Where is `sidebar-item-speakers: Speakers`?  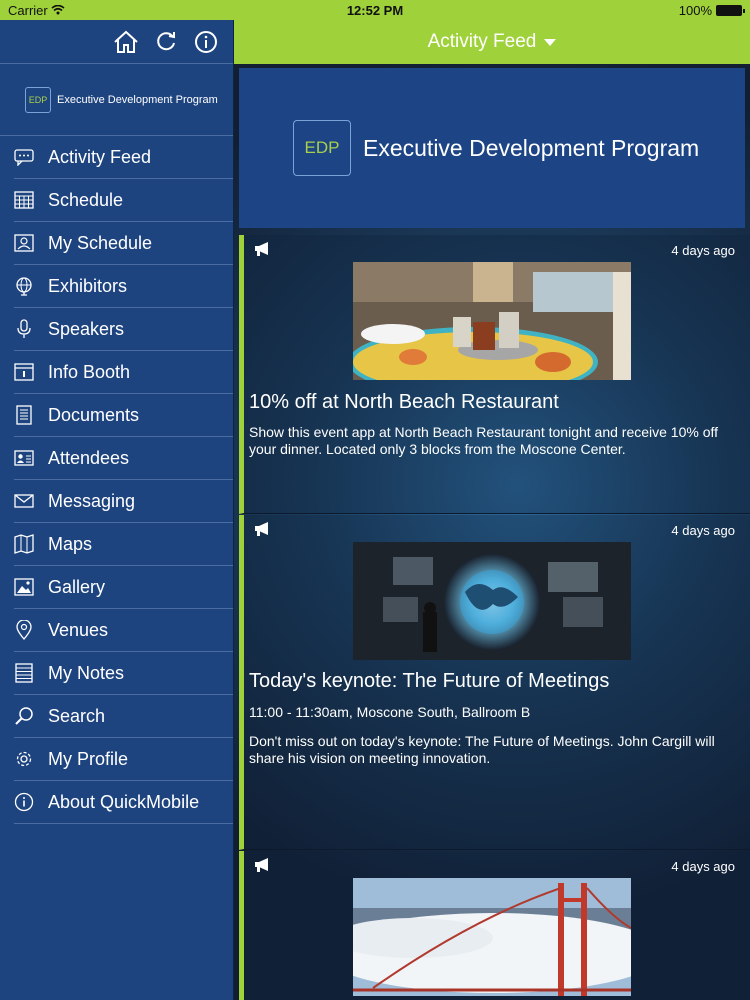
sidebar-item-speakers: Speakers is located at coordinates (123, 329).